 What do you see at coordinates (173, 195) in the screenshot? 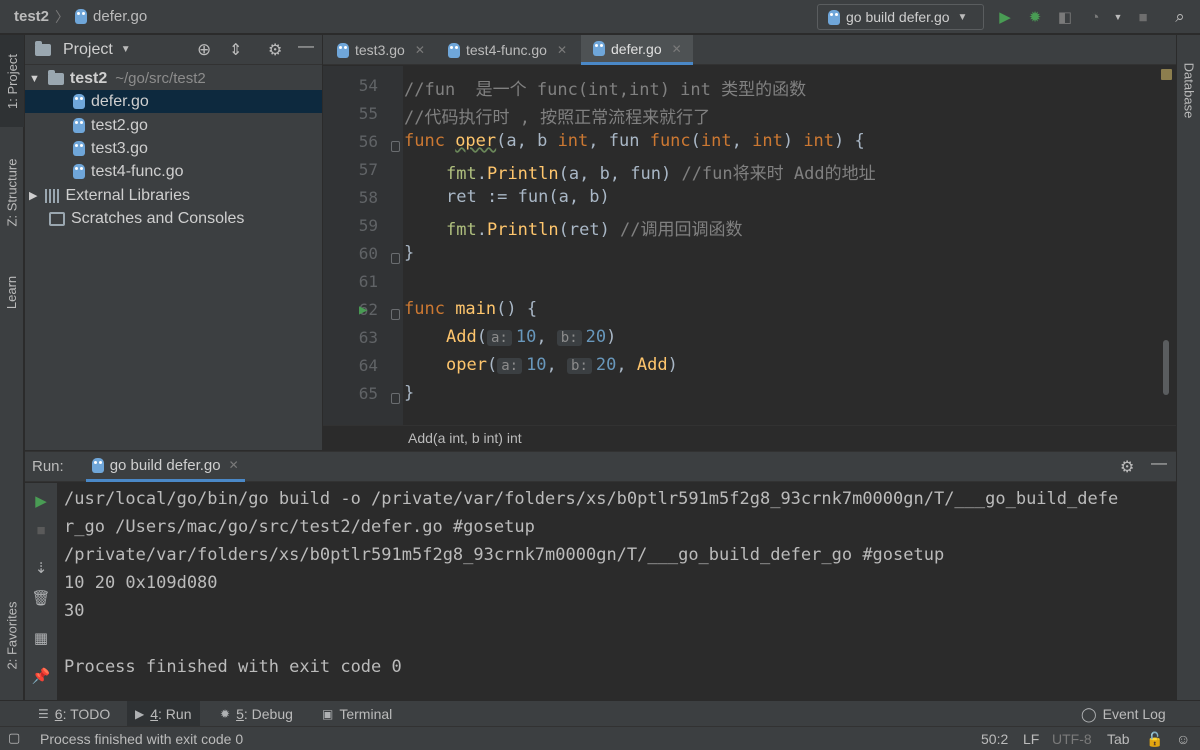
I see `tree-item-external-libraries: ▶ External Libraries` at bounding box center [173, 195].